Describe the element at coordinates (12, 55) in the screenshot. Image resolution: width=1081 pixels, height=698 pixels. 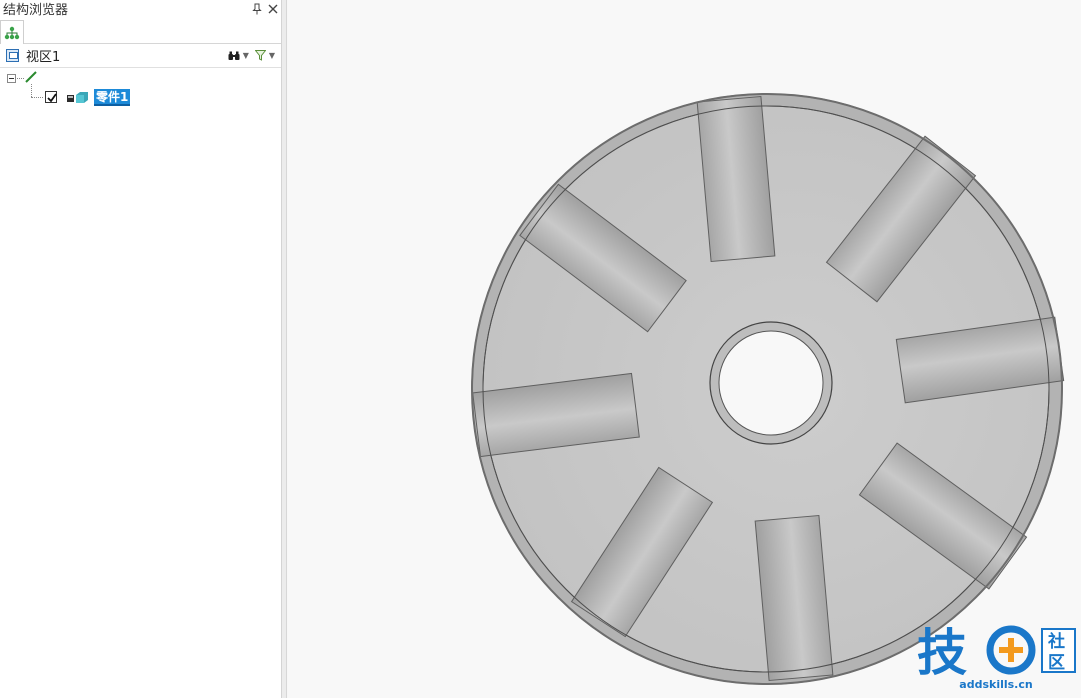
I see `viewport-icon` at that location.